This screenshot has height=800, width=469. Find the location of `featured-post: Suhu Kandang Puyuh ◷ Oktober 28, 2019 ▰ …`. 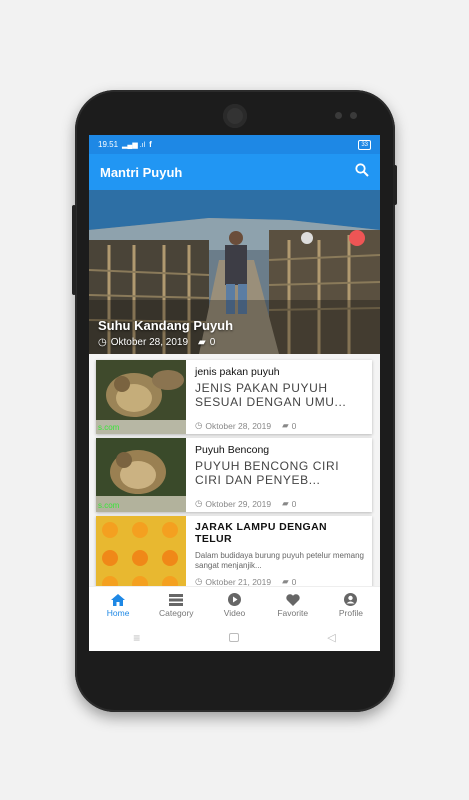

featured-post: Suhu Kandang Puyuh ◷ Oktober 28, 2019 ▰ … is located at coordinates (234, 272).